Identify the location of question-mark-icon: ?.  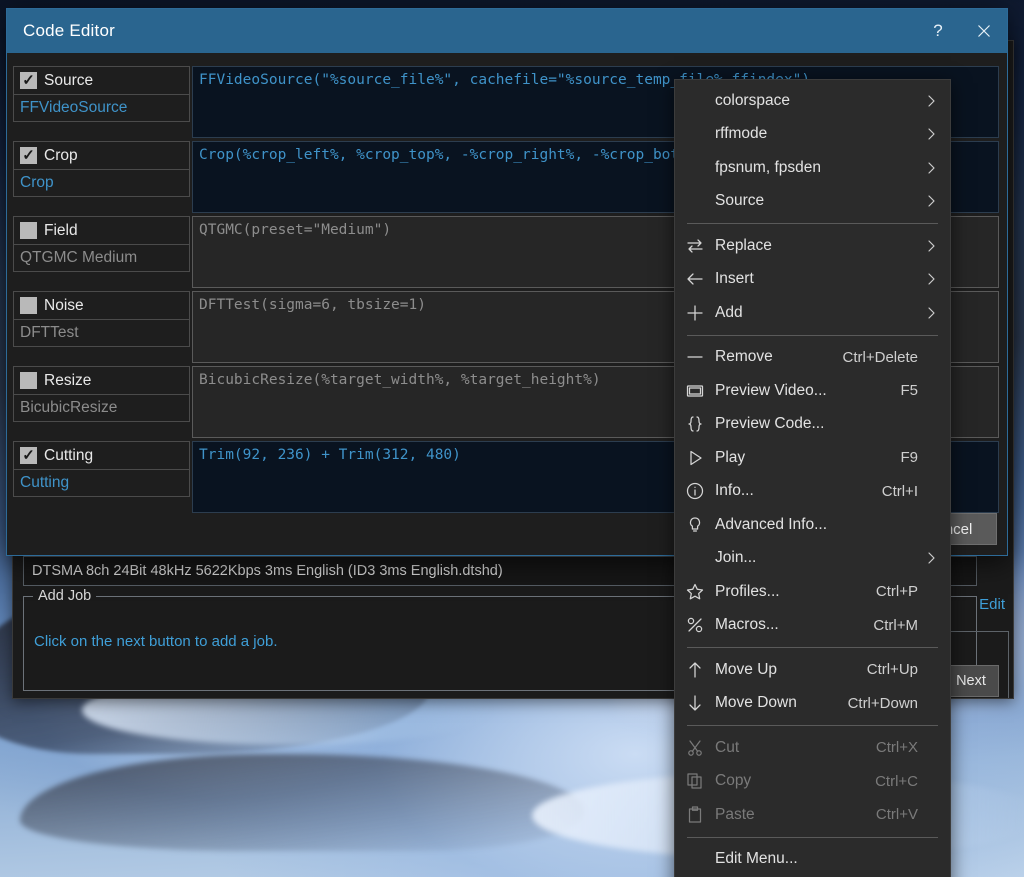
(938, 30).